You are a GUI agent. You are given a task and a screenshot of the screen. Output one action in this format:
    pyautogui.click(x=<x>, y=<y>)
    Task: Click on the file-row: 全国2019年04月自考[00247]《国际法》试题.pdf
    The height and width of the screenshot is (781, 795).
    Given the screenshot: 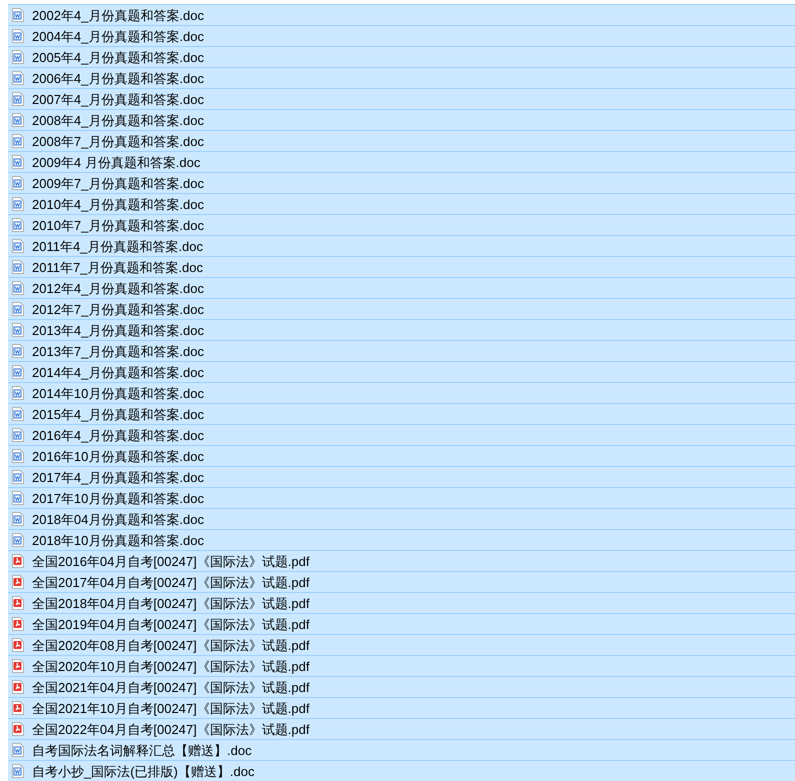 What is the action you would take?
    pyautogui.click(x=401, y=623)
    